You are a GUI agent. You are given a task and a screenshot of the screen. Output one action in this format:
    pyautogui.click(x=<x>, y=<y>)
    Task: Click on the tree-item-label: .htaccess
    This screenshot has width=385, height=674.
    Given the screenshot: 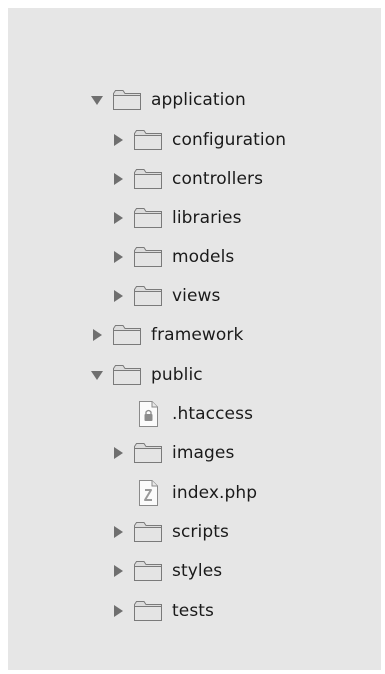 What is the action you would take?
    pyautogui.click(x=213, y=414)
    